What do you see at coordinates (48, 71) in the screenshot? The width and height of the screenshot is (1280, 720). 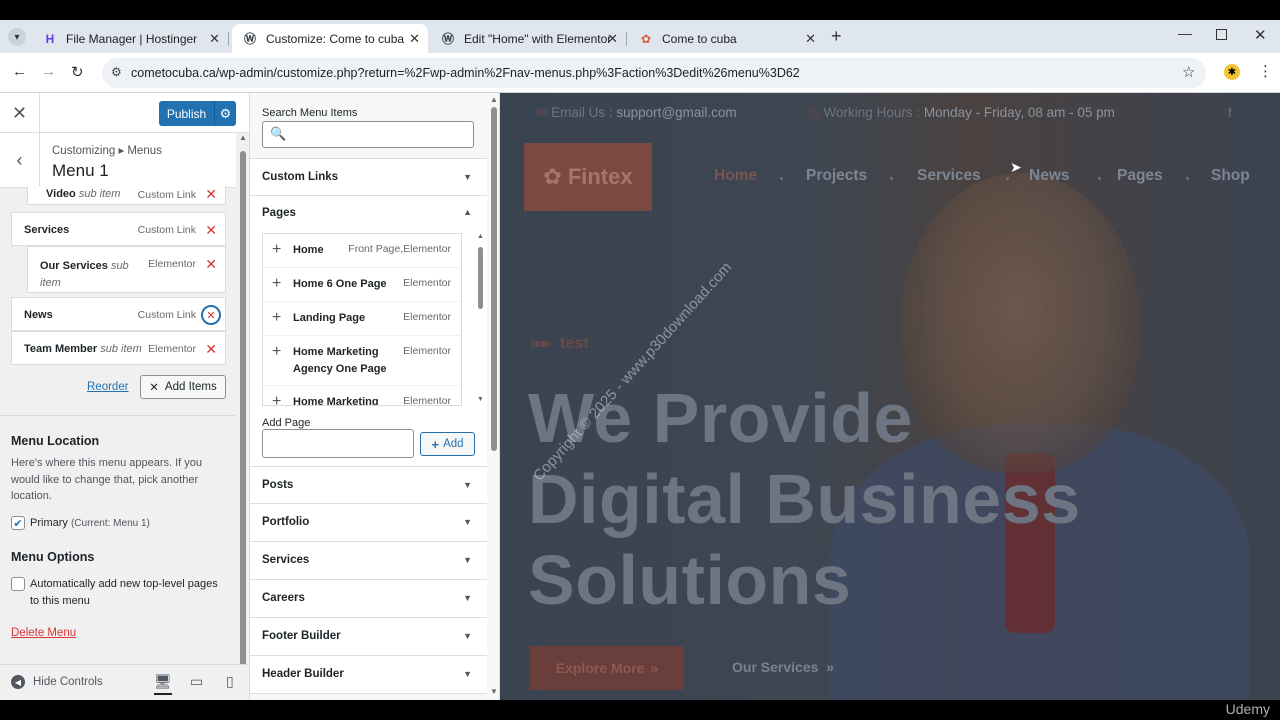 I see `forward-arrow-icon: →` at bounding box center [48, 71].